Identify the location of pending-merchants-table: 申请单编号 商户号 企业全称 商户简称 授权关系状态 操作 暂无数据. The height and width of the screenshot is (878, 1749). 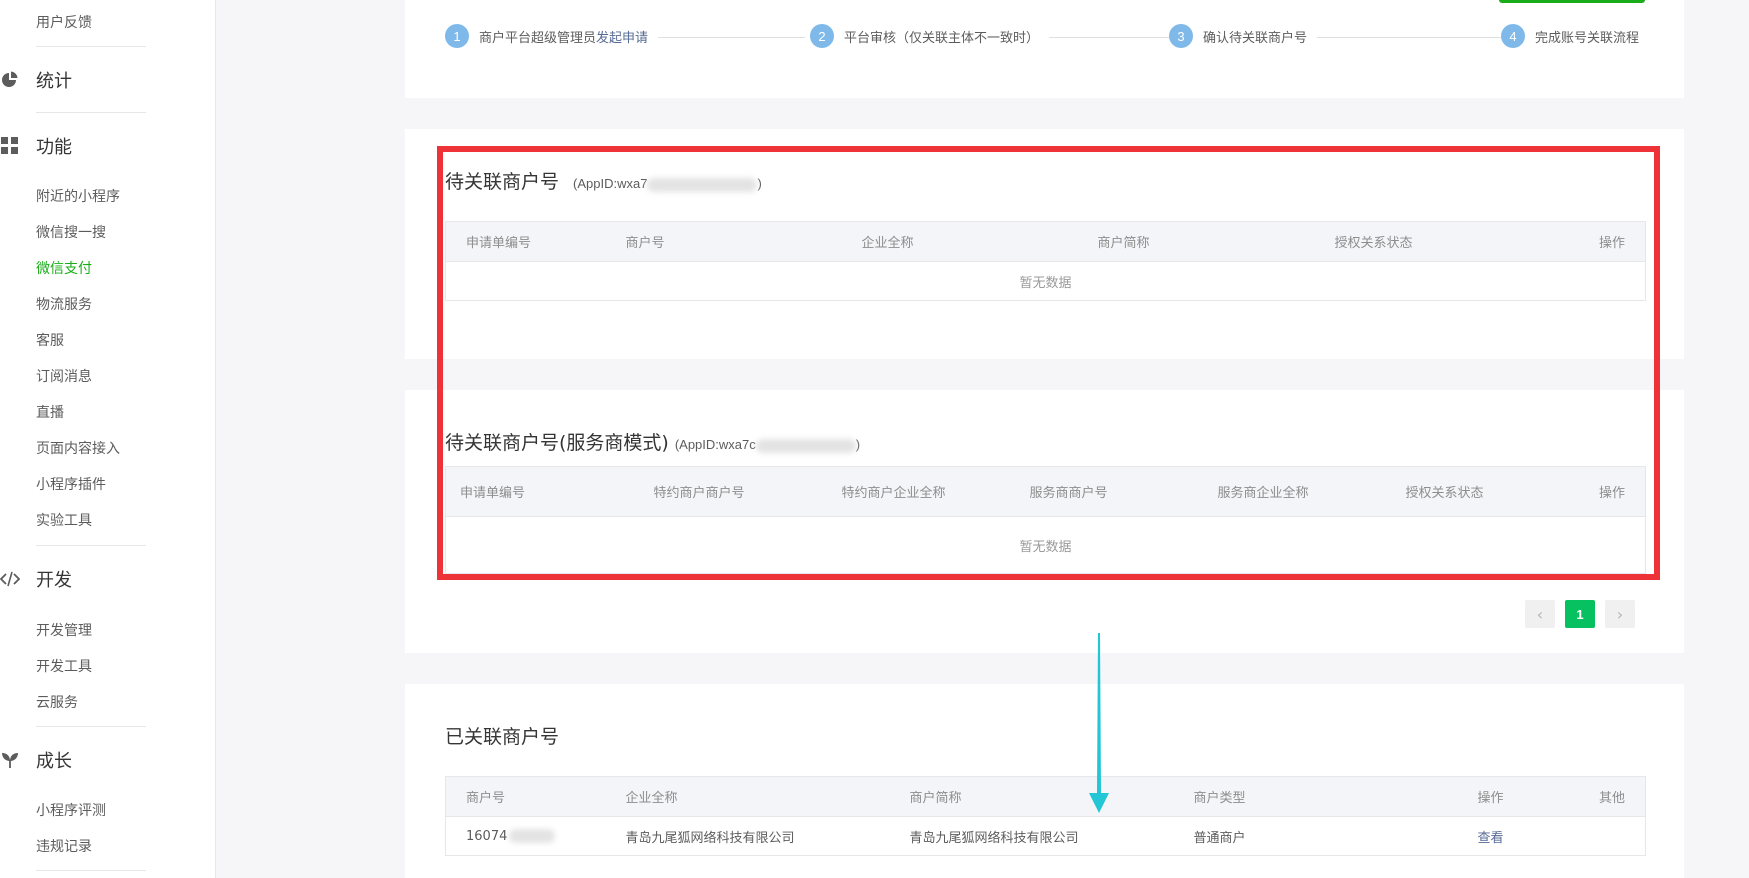
(1045, 261).